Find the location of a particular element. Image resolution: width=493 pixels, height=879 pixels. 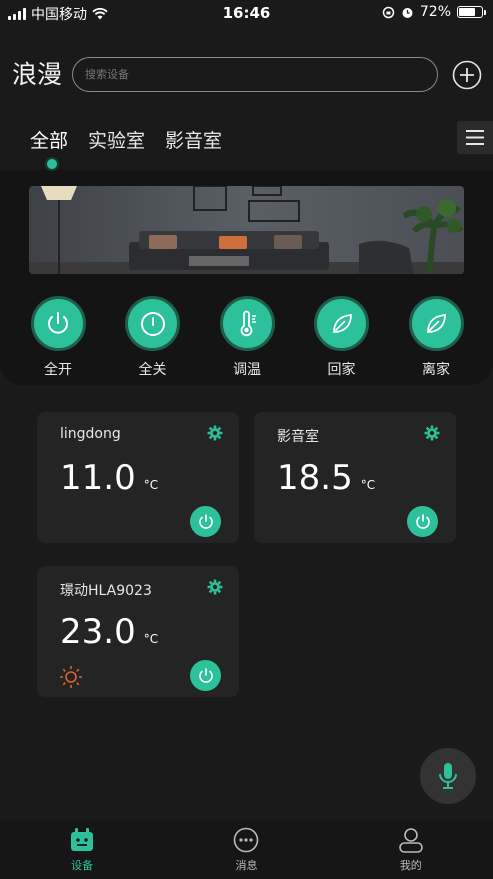

scene-label: 调温 is located at coordinates (247, 370).